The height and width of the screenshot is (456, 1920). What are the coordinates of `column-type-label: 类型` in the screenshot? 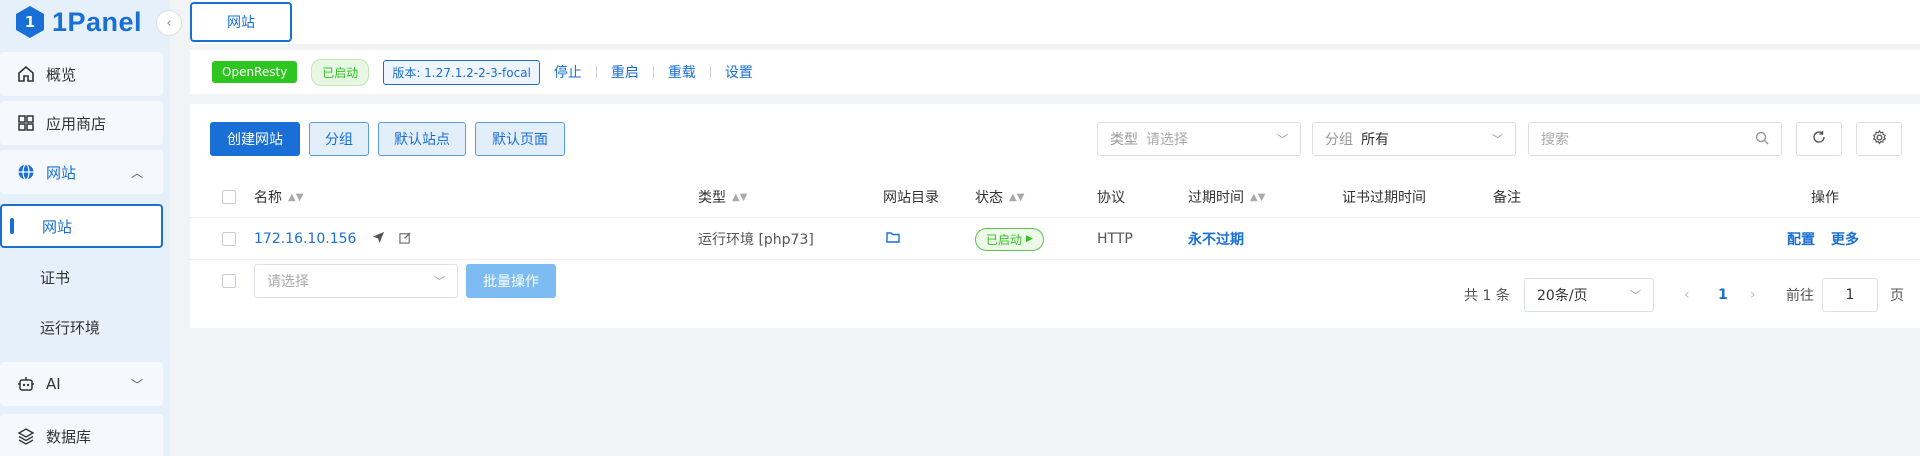 It's located at (712, 198).